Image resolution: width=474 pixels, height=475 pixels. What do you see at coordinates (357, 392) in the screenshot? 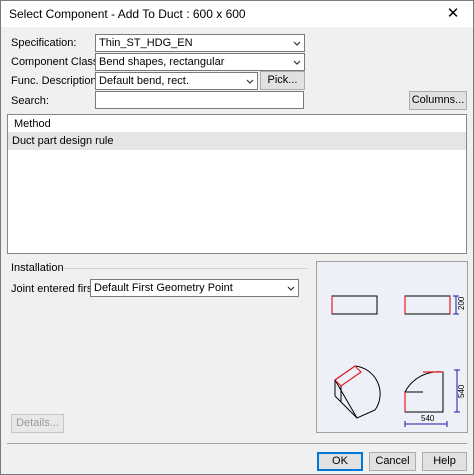
I see `isometric-view-shape` at bounding box center [357, 392].